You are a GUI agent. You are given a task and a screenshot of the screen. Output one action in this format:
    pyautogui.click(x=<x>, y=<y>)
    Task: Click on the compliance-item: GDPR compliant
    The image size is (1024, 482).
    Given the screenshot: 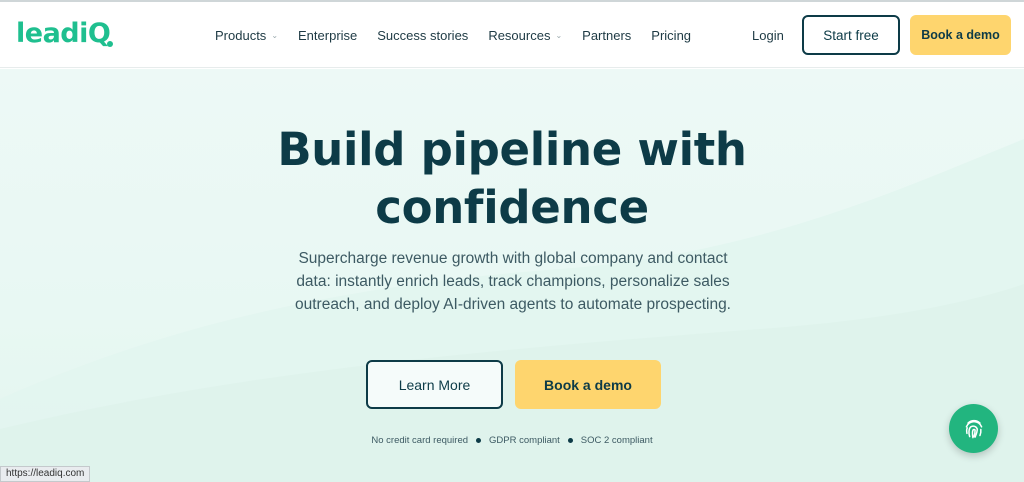 What is the action you would take?
    pyautogui.click(x=524, y=440)
    